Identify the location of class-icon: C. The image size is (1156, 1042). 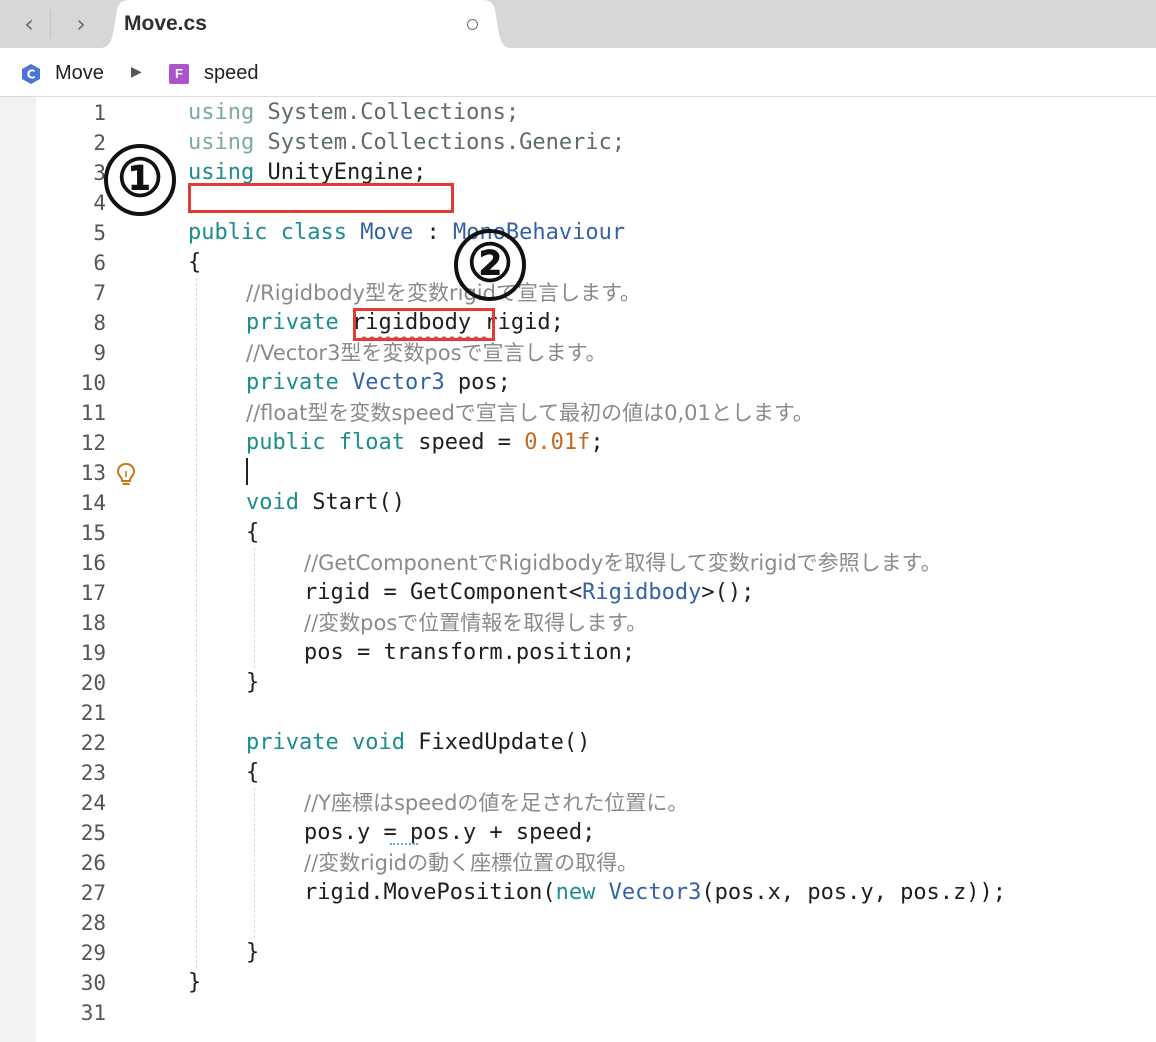
(31, 74).